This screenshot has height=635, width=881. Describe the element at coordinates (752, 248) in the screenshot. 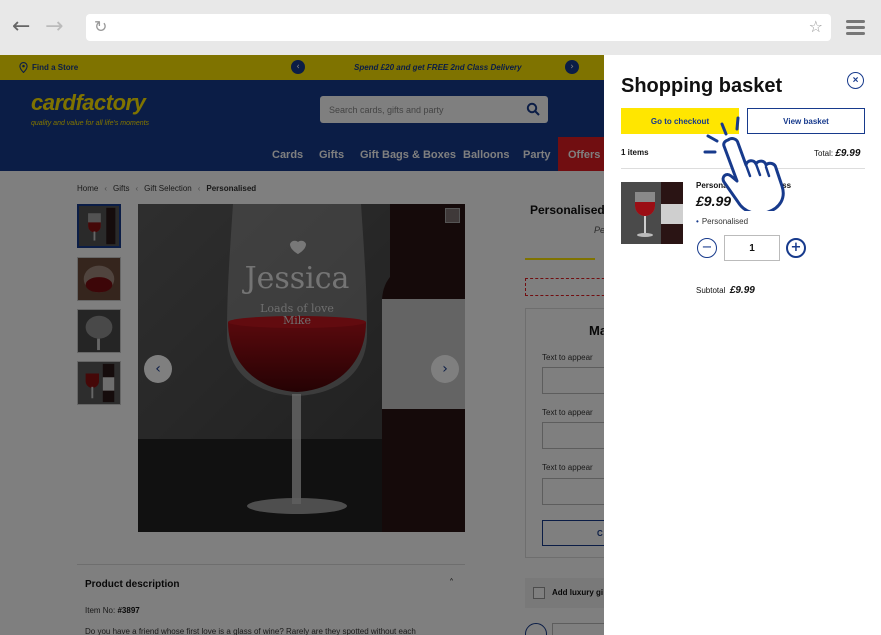

I see `quantity-field` at that location.